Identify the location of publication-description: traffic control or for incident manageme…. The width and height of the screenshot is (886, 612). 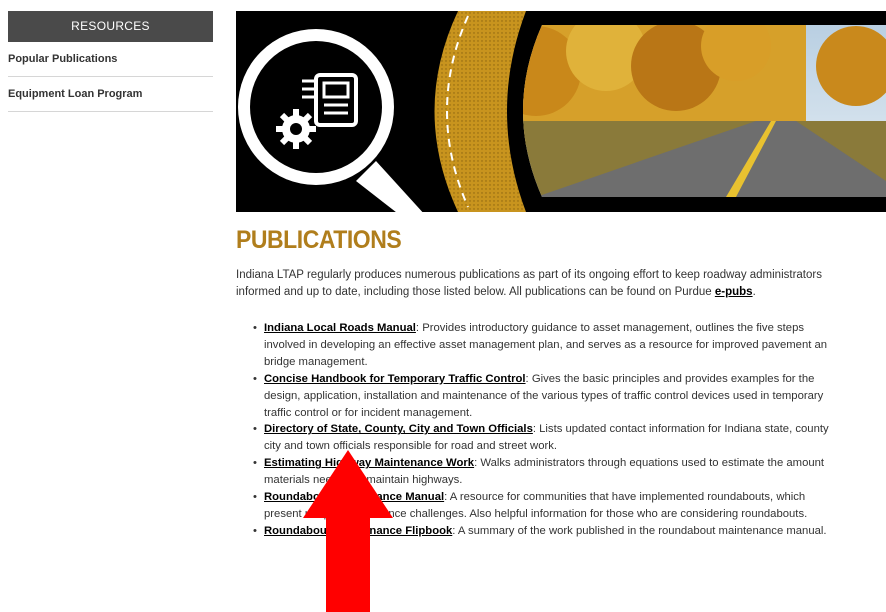
(368, 412).